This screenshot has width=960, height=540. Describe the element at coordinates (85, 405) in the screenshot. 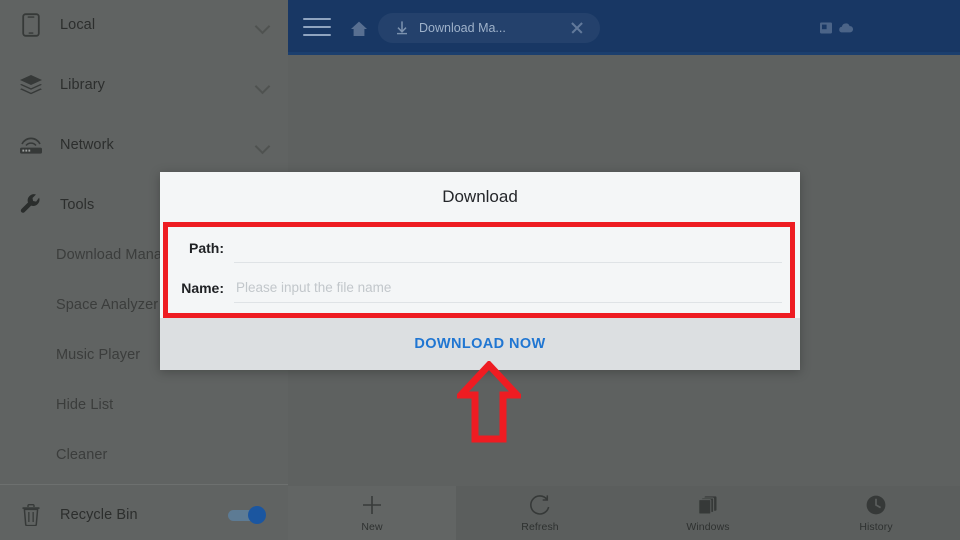

I see `sidebar-item-label: Hide List` at that location.